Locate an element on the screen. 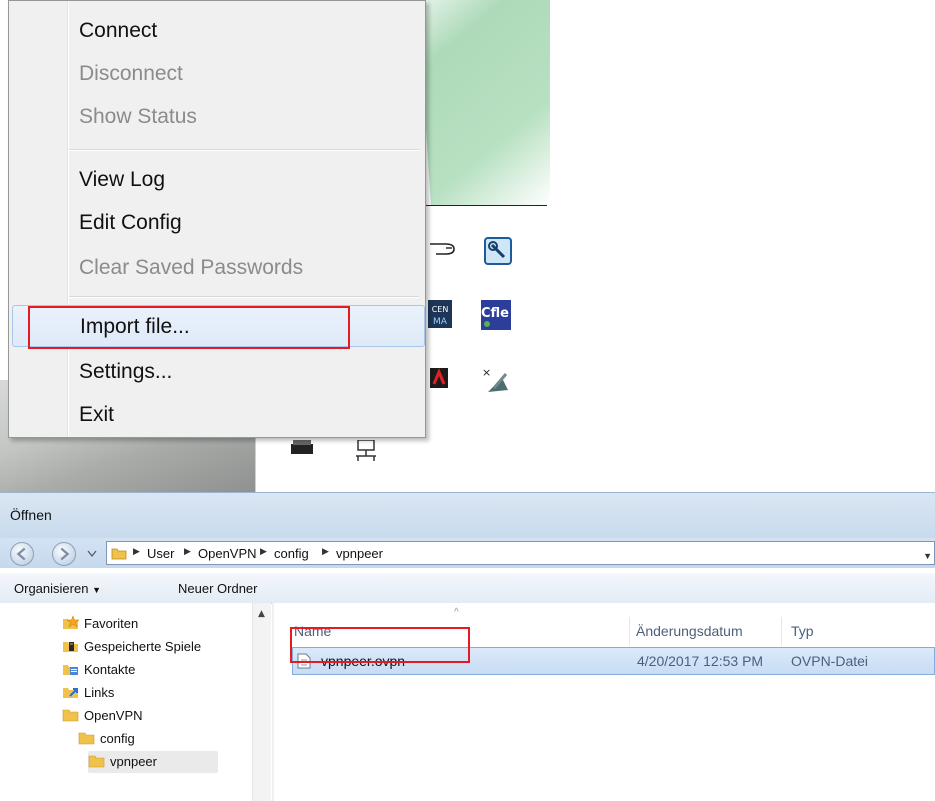 The height and width of the screenshot is (801, 935). forward-arrow-icon is located at coordinates (65, 554).